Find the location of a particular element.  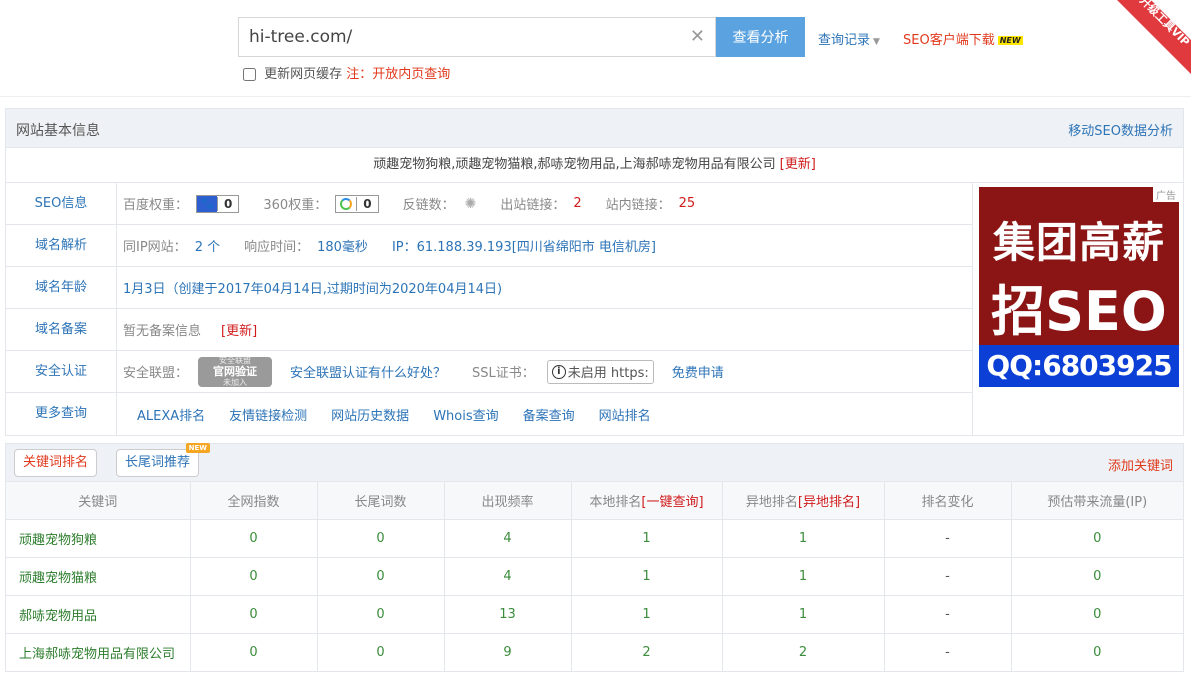

friend-link-check-link: 友情链接检测 is located at coordinates (268, 414).